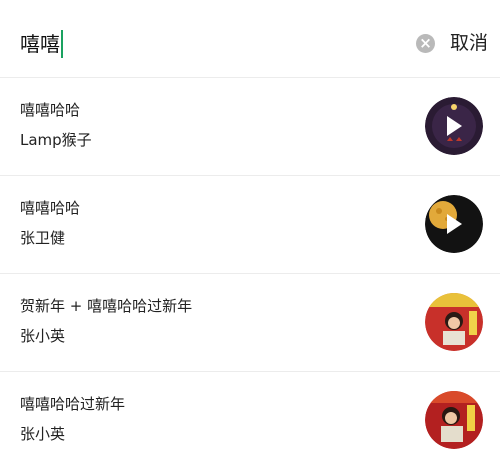 This screenshot has height=471, width=500. I want to click on search-query-text: 嘻嘻, so click(40, 44).